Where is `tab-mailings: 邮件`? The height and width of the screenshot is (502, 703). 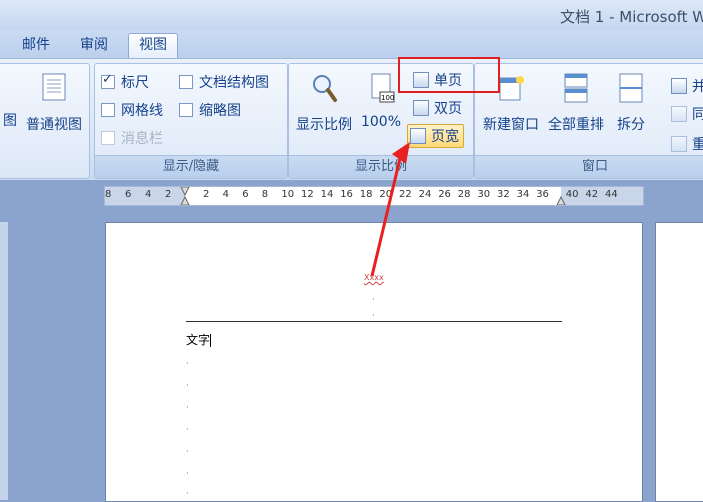
tab-mailings: 邮件 is located at coordinates (36, 45).